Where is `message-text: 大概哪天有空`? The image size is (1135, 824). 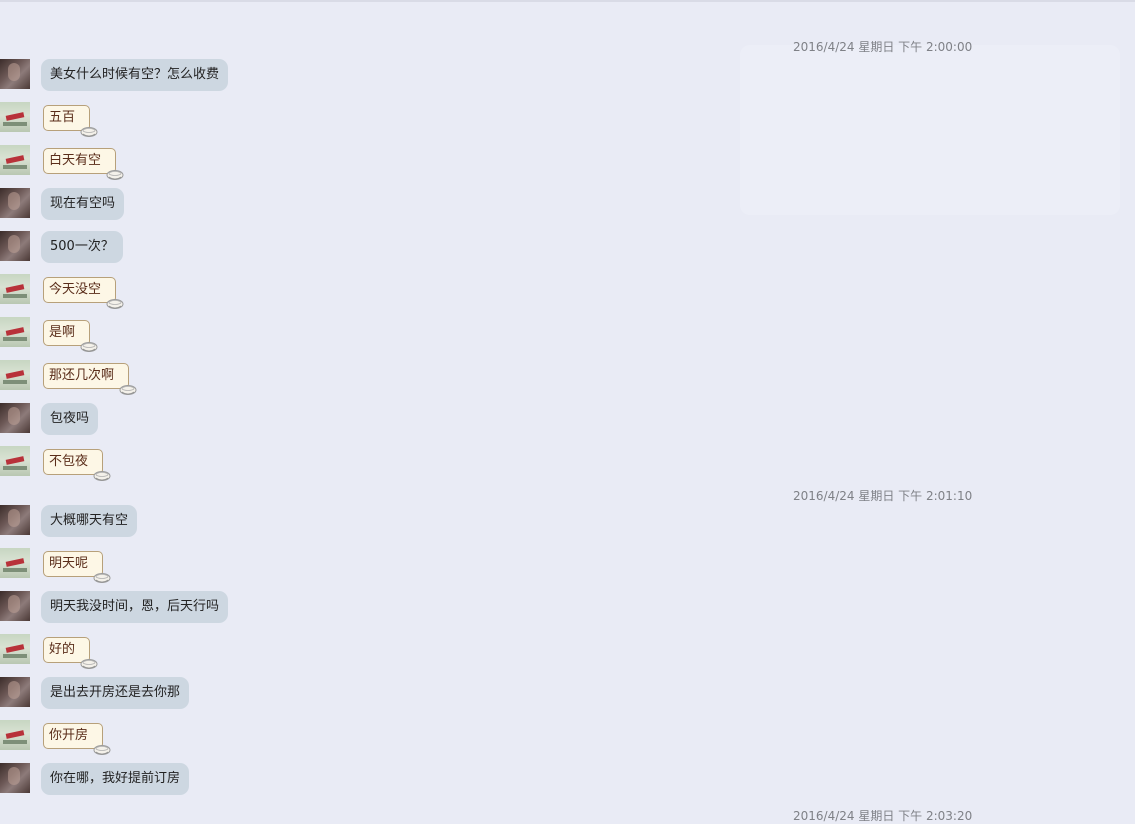 message-text: 大概哪天有空 is located at coordinates (89, 520).